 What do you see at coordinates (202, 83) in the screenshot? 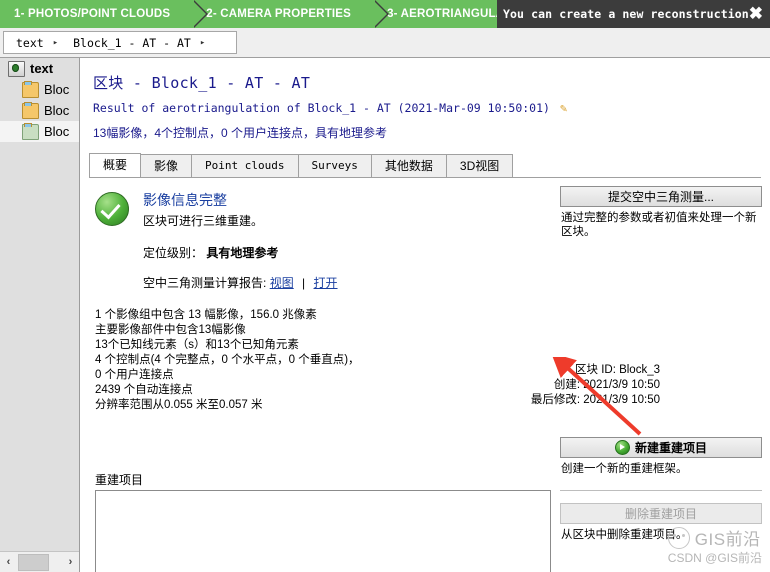
I see `page-title: 区块 - Block_1 - AT - AT` at bounding box center [202, 83].